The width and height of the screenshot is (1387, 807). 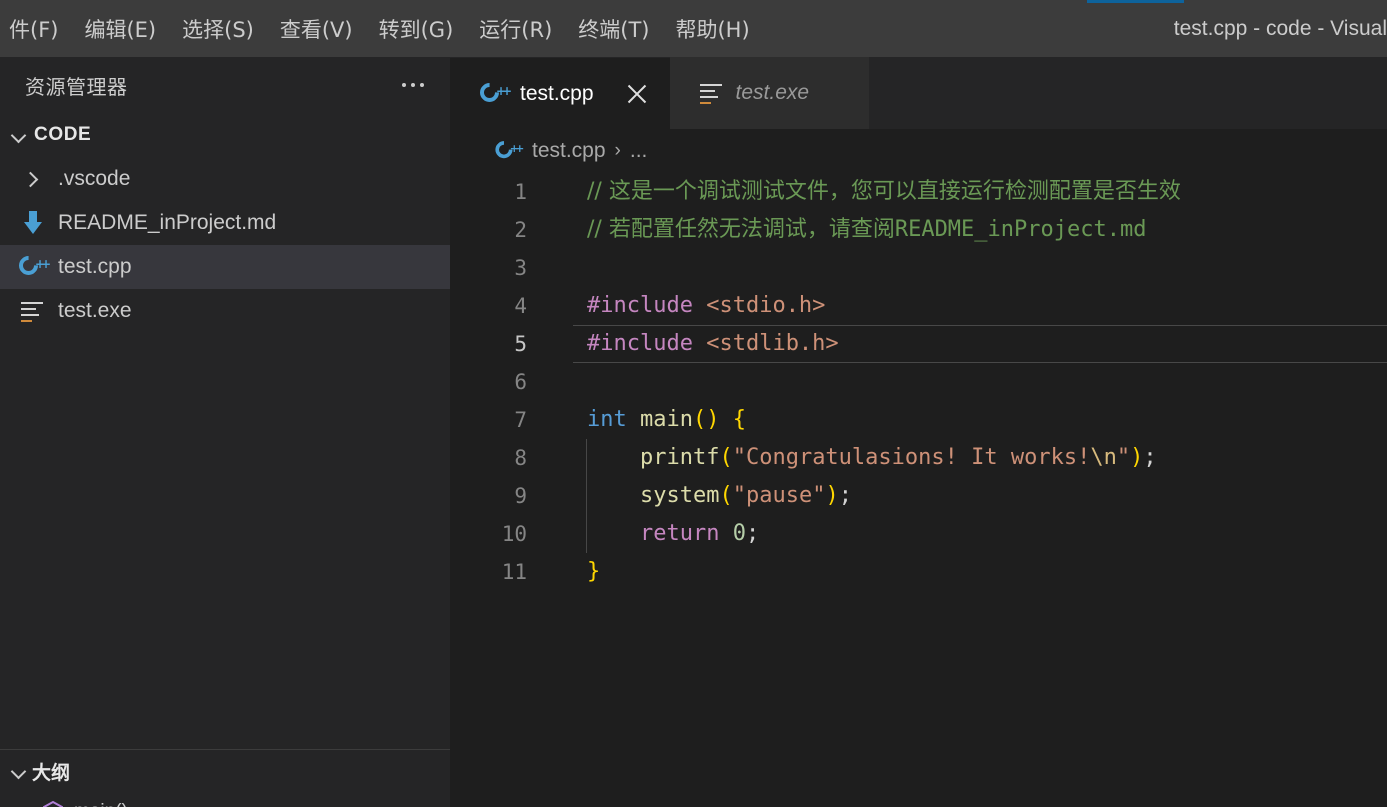 I want to click on outline-section-label: 大纲, so click(x=51, y=773).